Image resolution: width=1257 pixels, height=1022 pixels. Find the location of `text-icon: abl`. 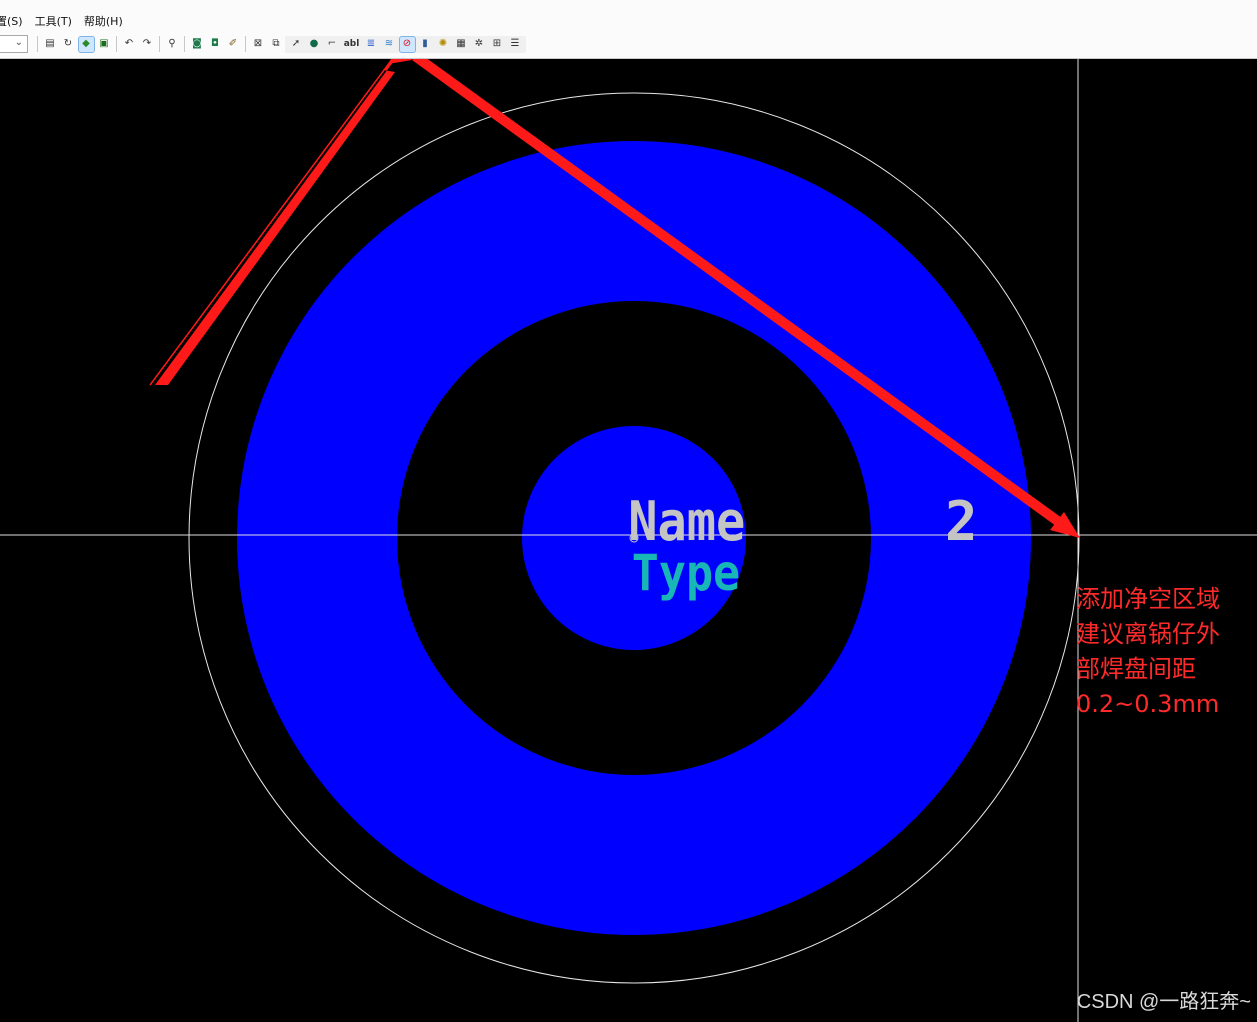

text-icon: abl is located at coordinates (352, 44).